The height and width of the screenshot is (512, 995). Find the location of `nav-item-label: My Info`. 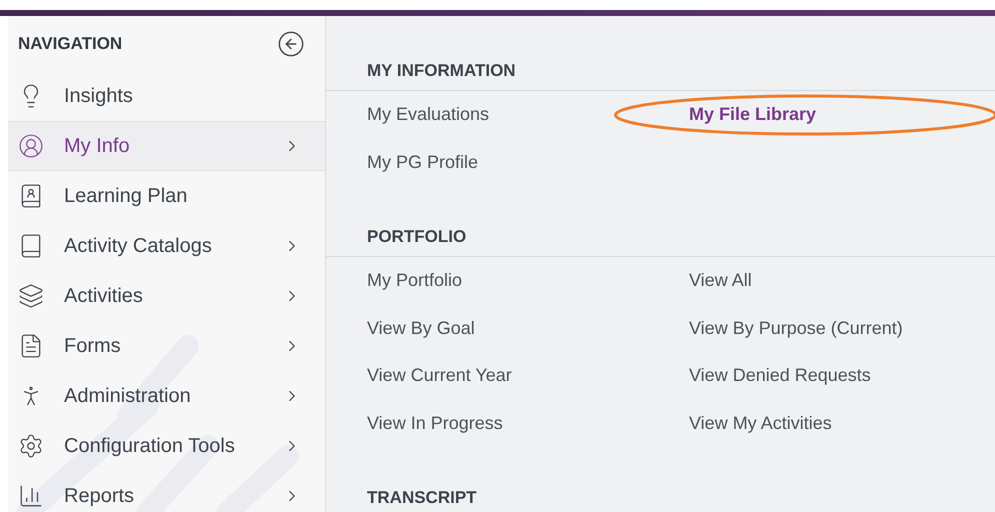

nav-item-label: My Info is located at coordinates (97, 146).